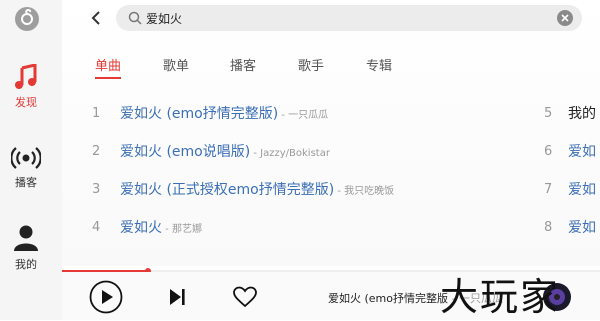 This screenshot has height=321, width=600. I want to click on tab-playlists: 歌单, so click(176, 64).